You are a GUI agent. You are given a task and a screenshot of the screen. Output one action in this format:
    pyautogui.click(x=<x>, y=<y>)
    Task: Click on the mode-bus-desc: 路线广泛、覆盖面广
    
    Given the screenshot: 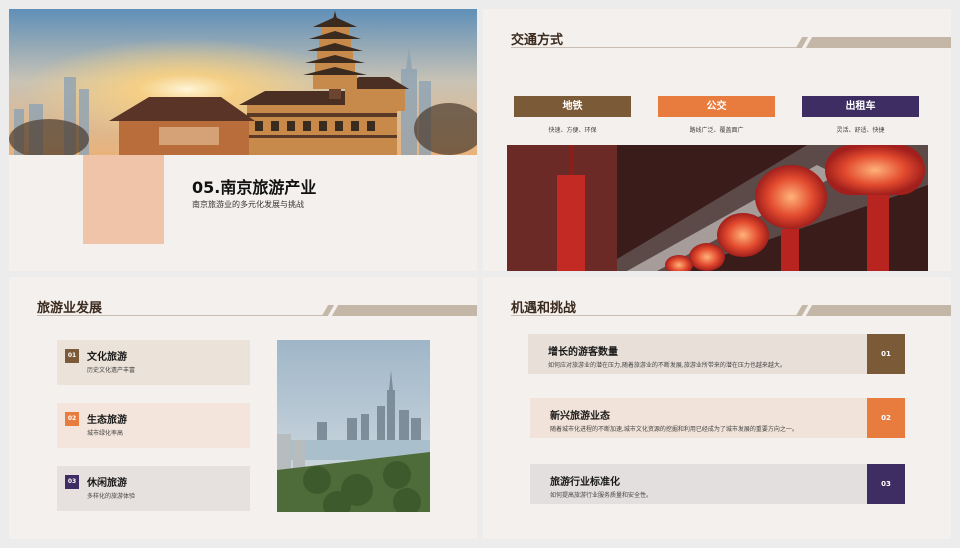 What is the action you would take?
    pyautogui.click(x=716, y=130)
    